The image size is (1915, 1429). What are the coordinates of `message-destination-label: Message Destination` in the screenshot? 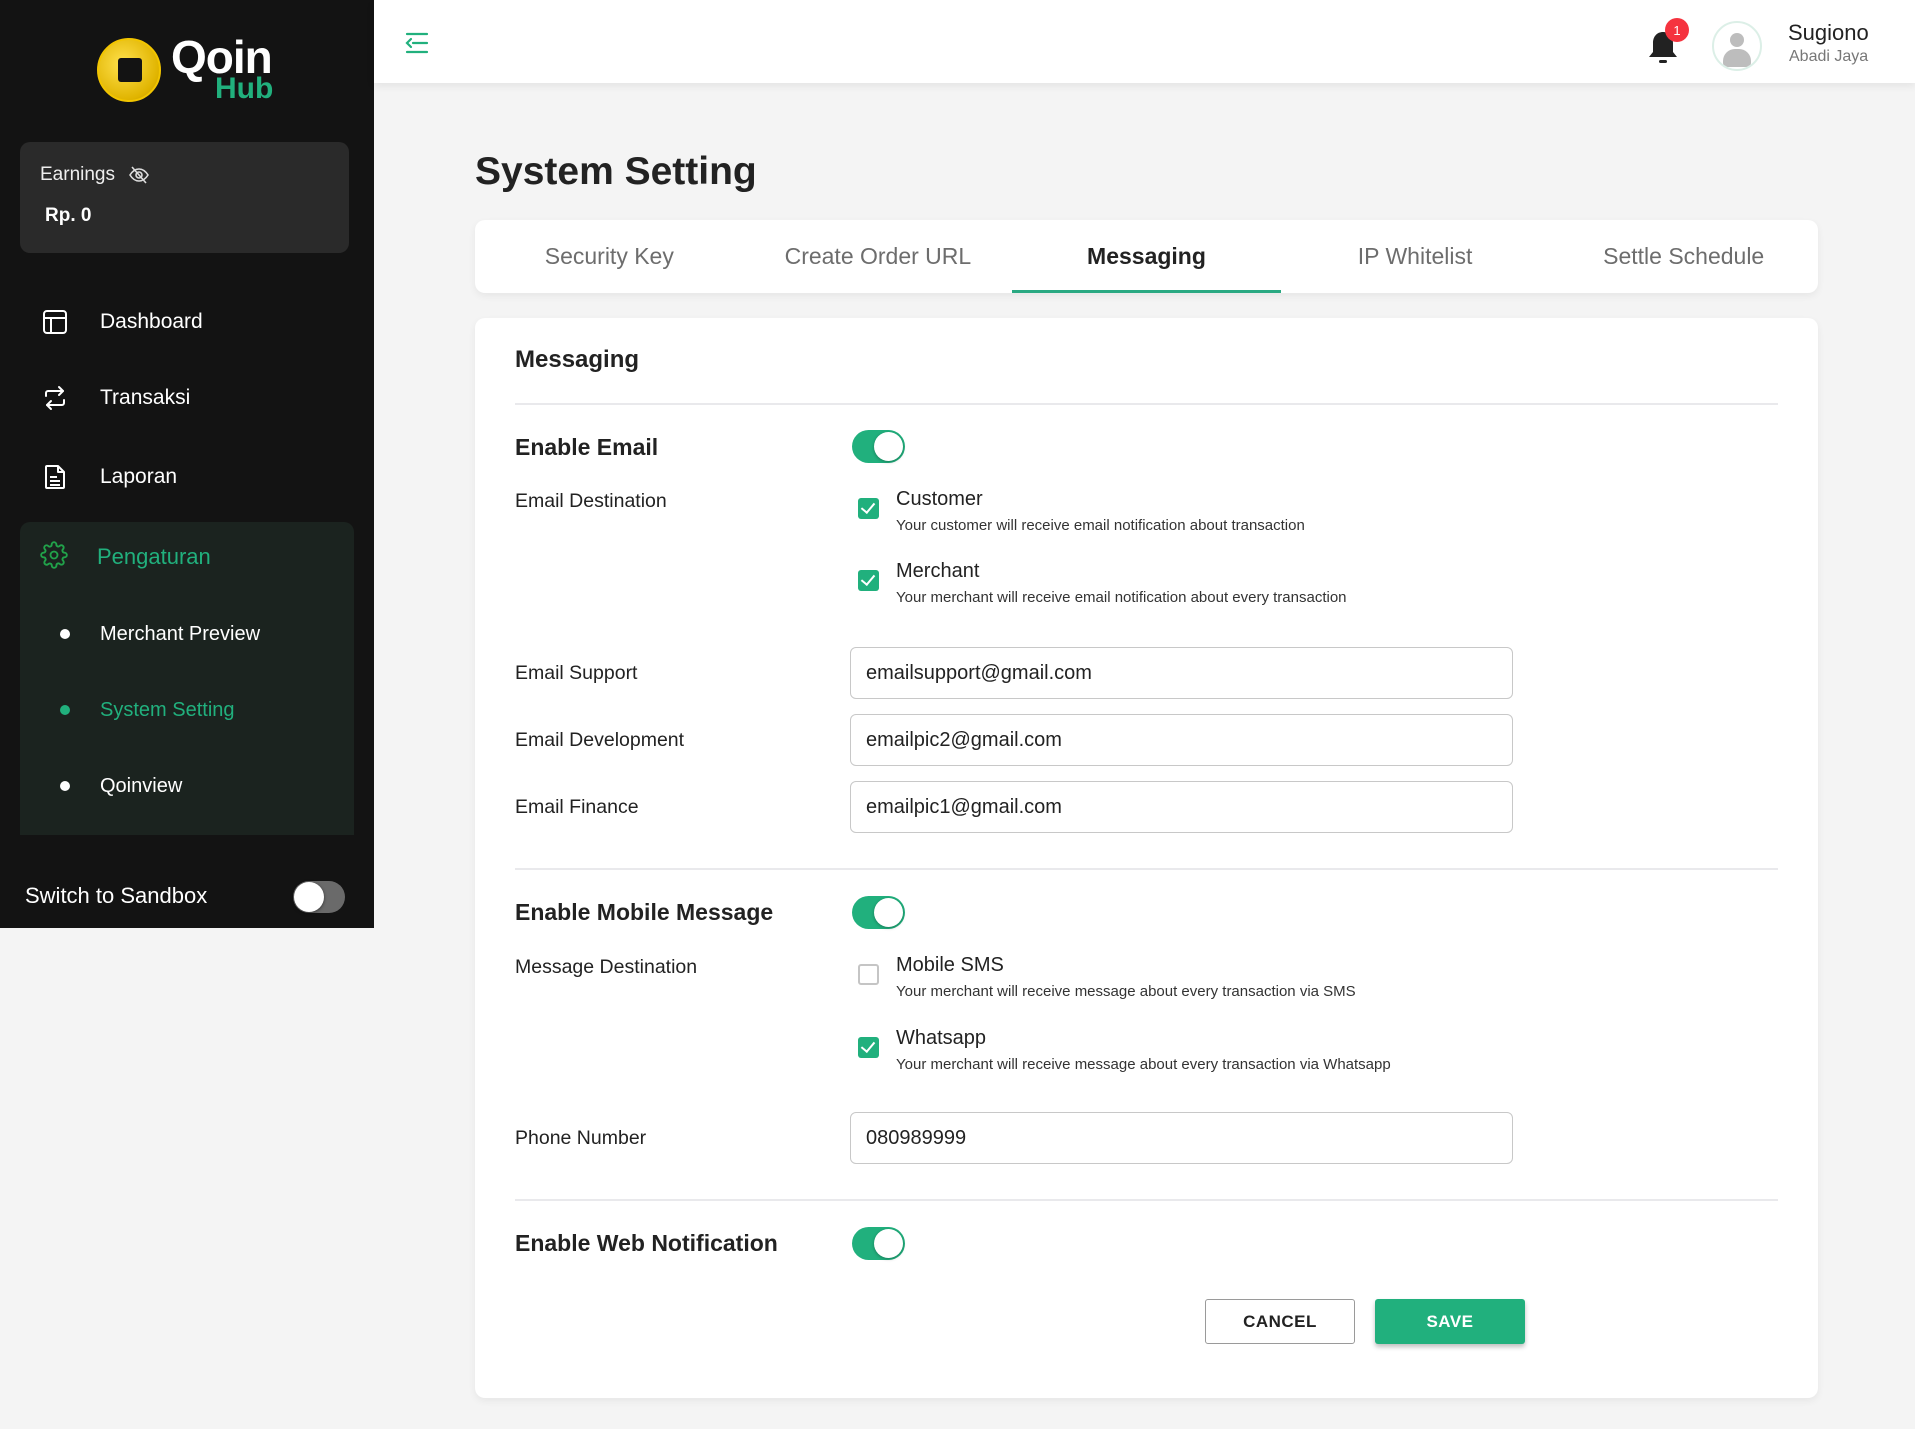 It's located at (606, 967).